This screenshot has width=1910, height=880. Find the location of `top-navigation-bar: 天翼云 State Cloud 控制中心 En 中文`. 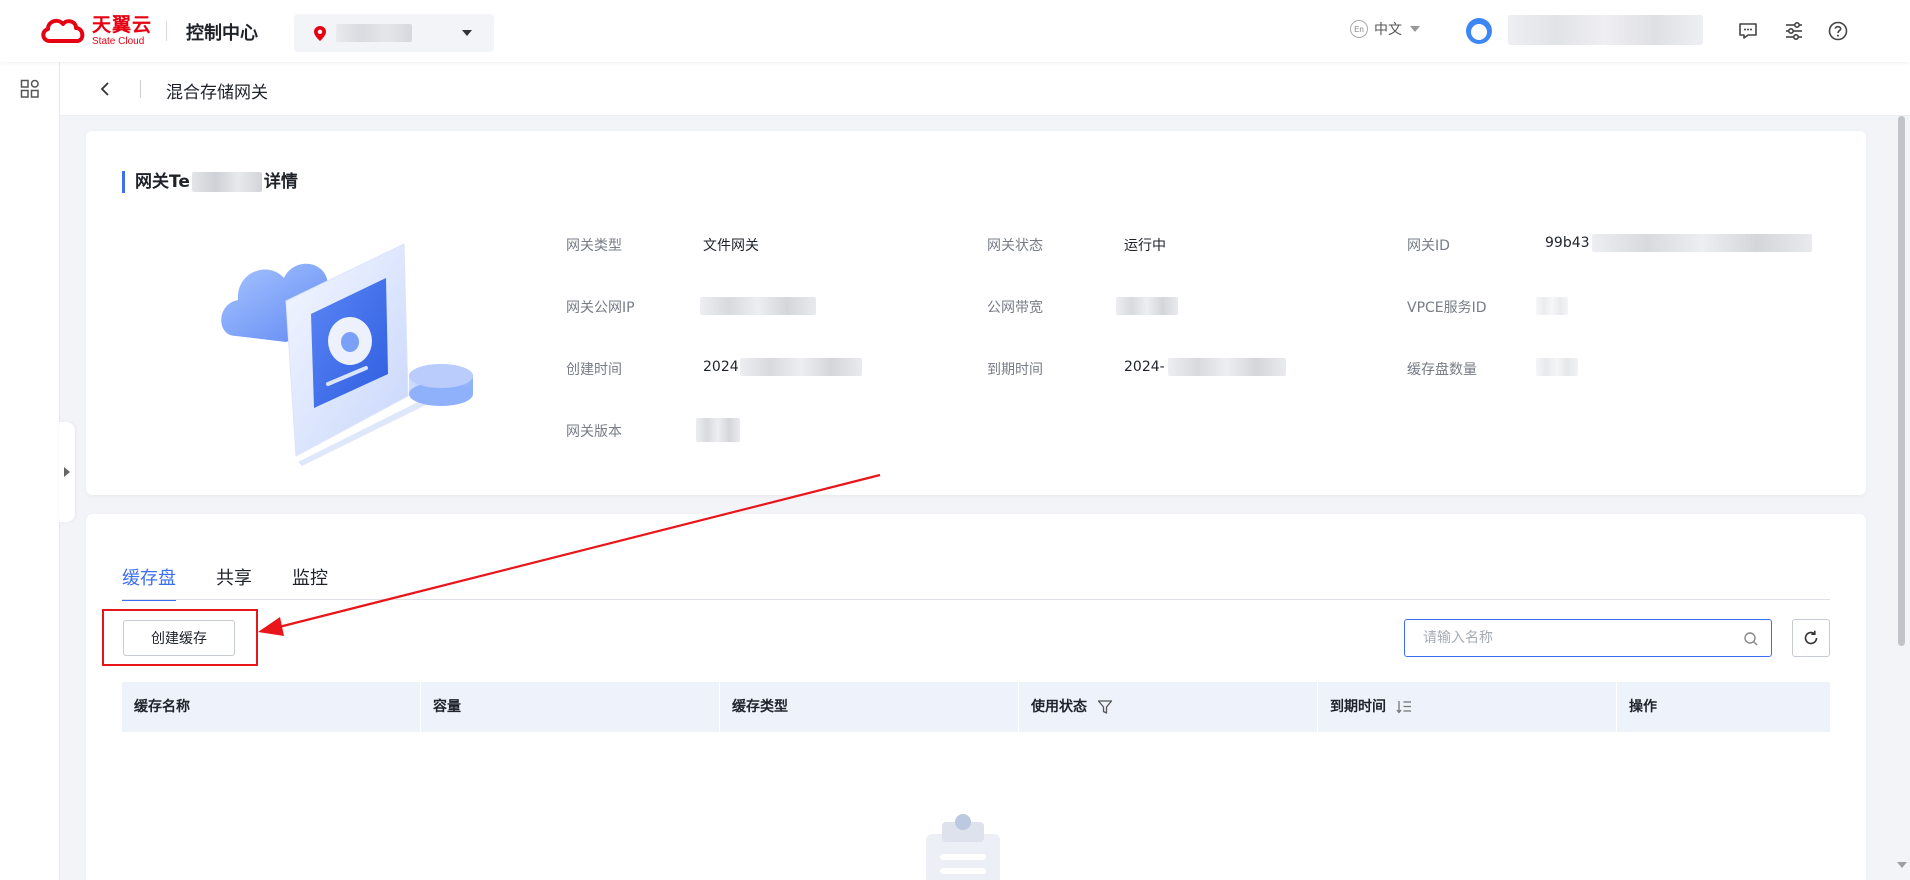

top-navigation-bar: 天翼云 State Cloud 控制中心 En 中文 is located at coordinates (955, 31).